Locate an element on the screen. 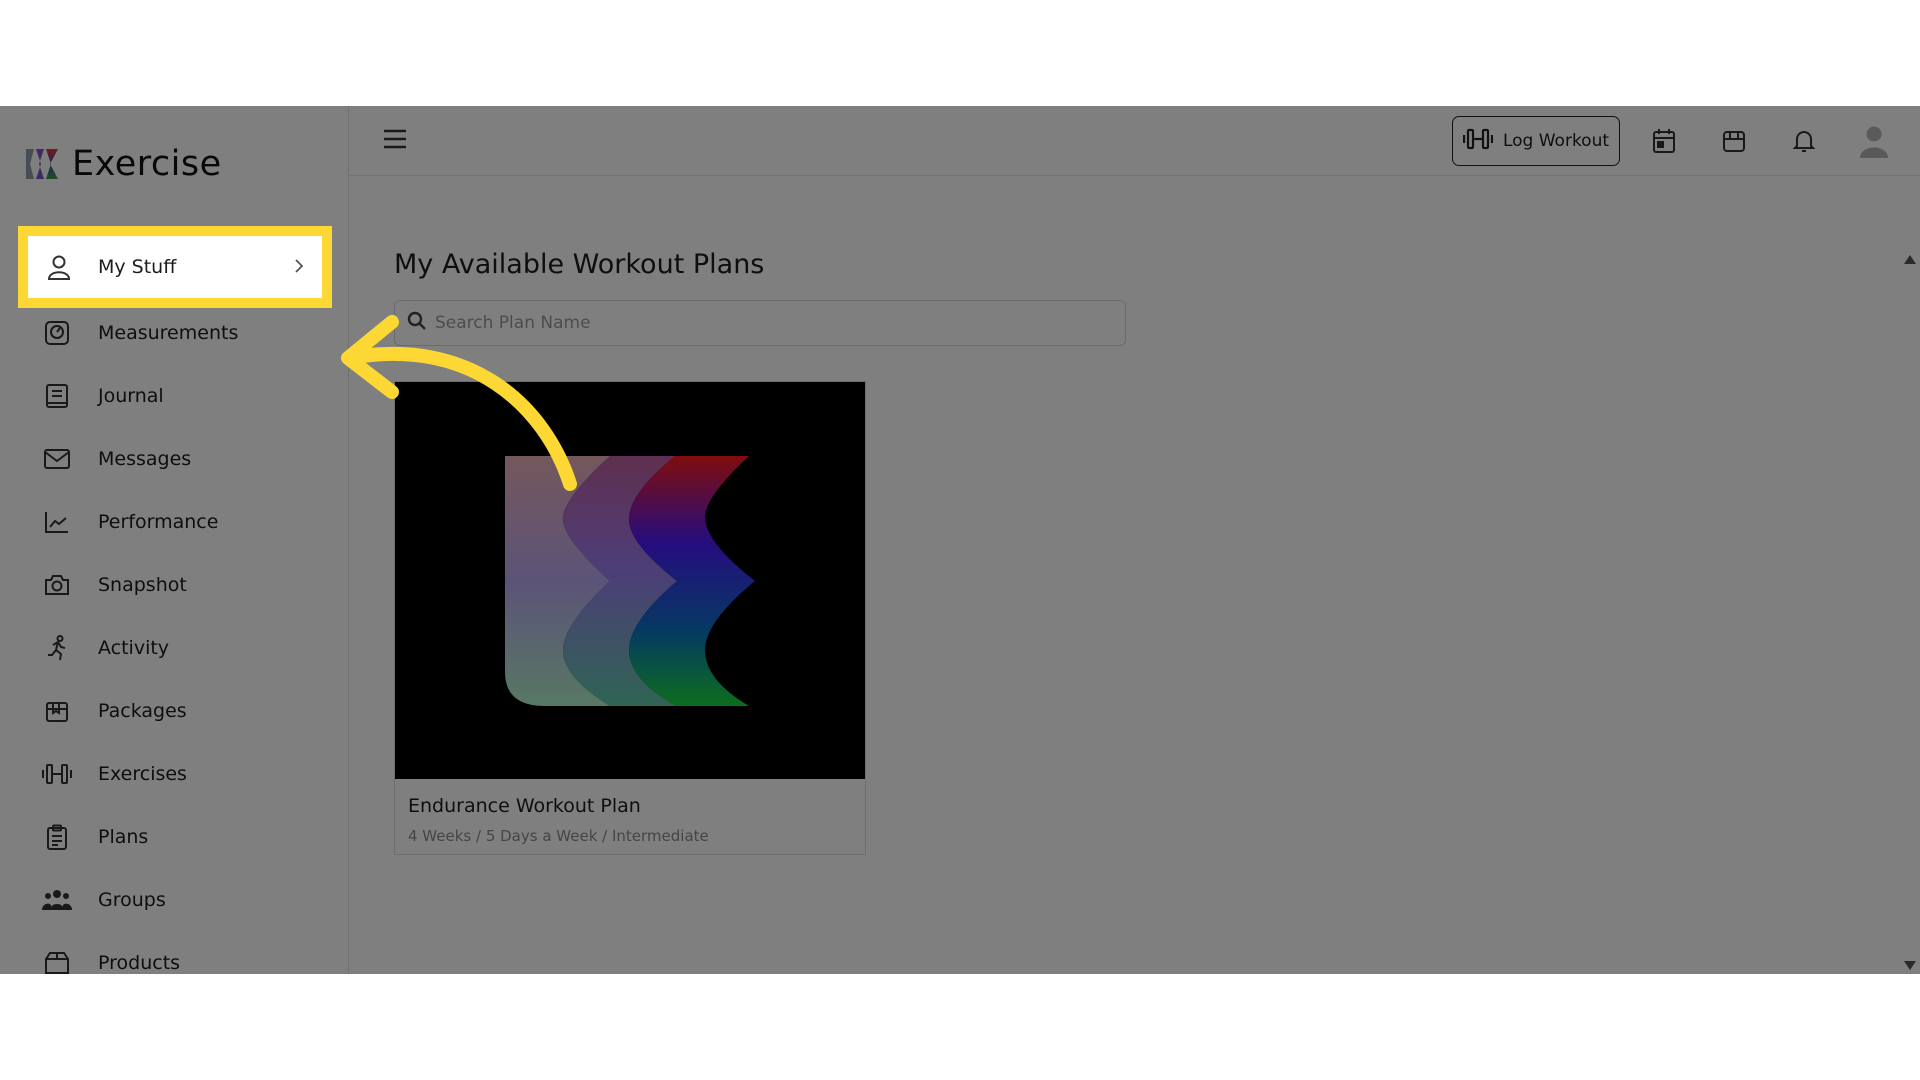 Image resolution: width=1920 pixels, height=1080 pixels. mail-icon is located at coordinates (57, 459).